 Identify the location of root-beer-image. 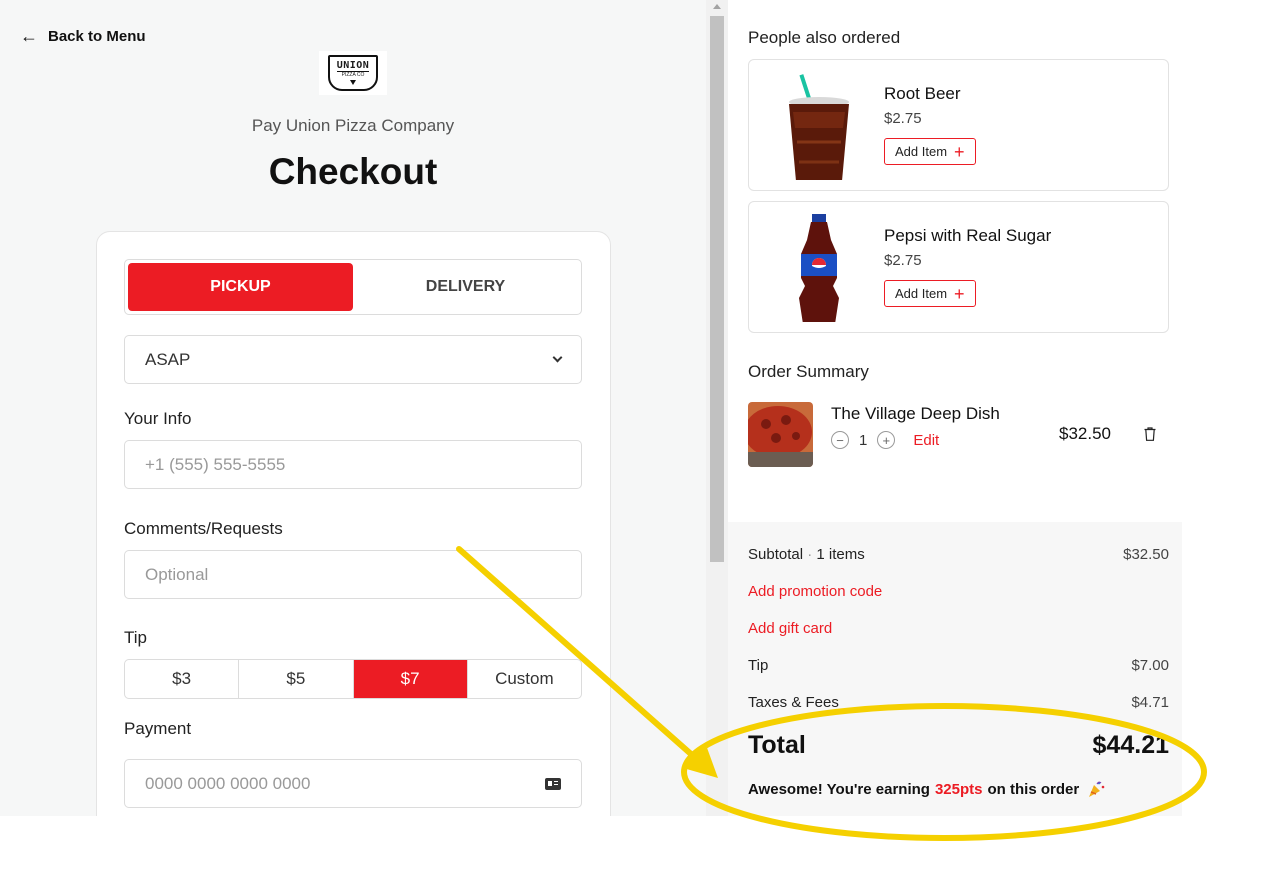
(819, 127).